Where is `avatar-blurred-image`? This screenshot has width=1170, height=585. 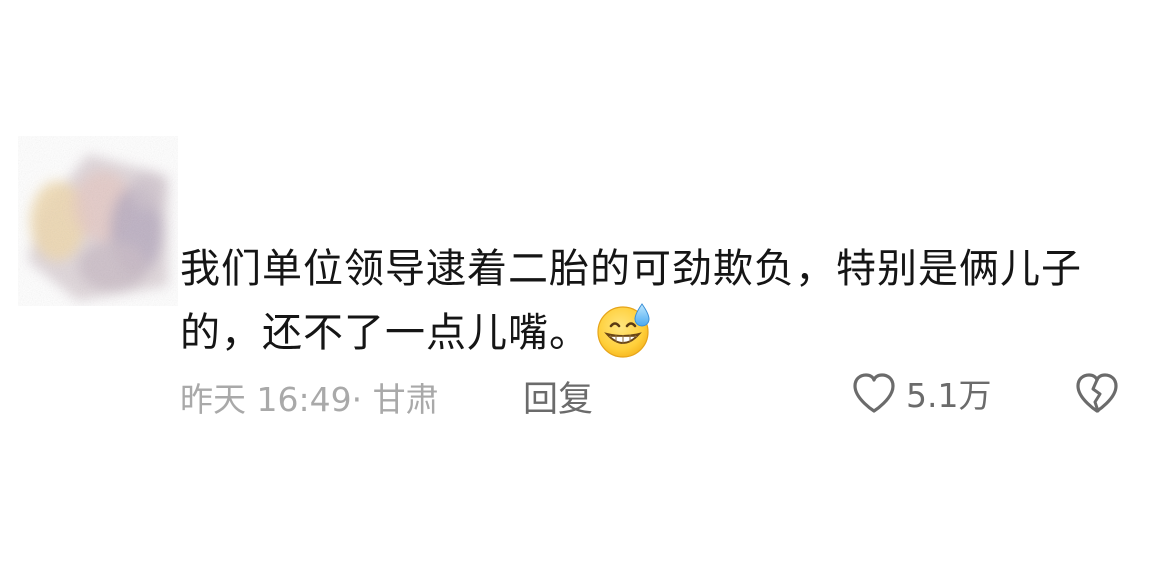 avatar-blurred-image is located at coordinates (100, 226).